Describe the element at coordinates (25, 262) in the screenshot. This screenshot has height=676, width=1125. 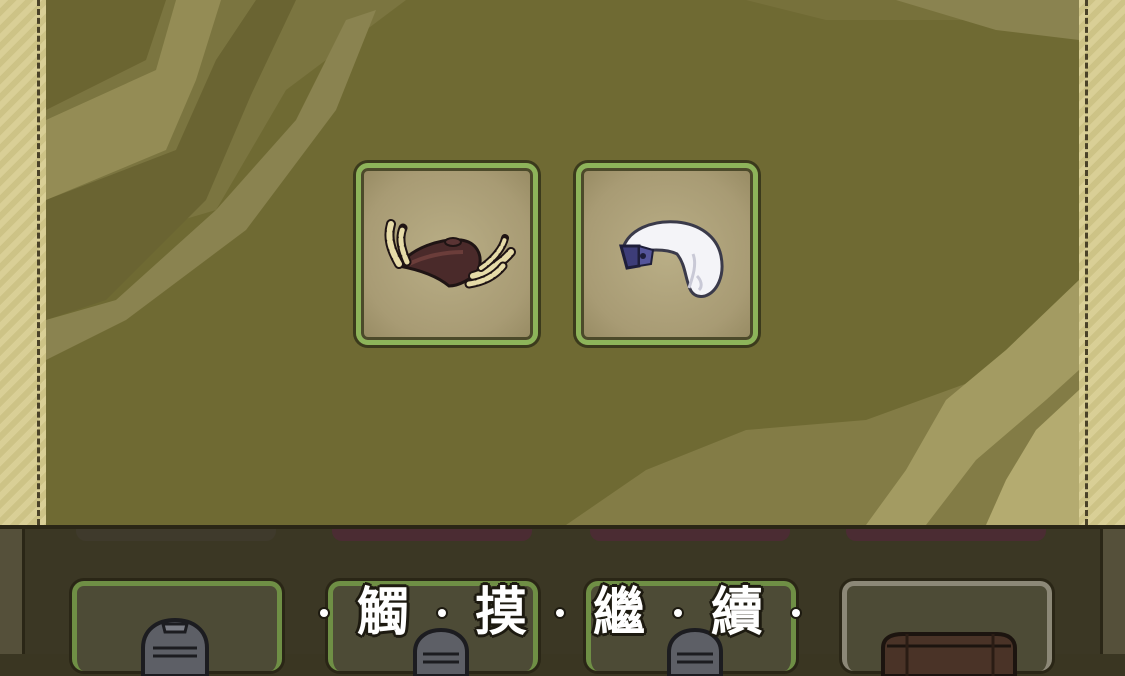
I see `left-parchment-border` at that location.